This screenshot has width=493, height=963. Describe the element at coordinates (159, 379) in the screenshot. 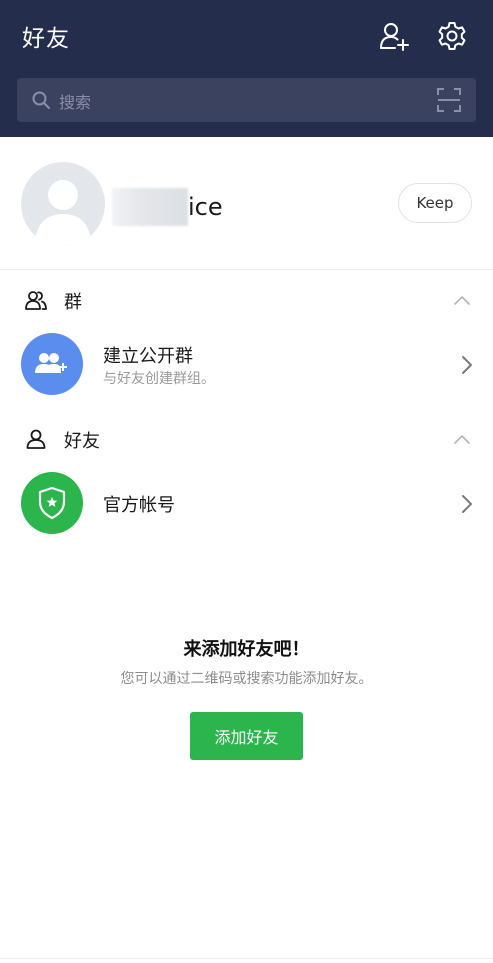

I see `row-subtitle: 与好友创建群组。` at that location.